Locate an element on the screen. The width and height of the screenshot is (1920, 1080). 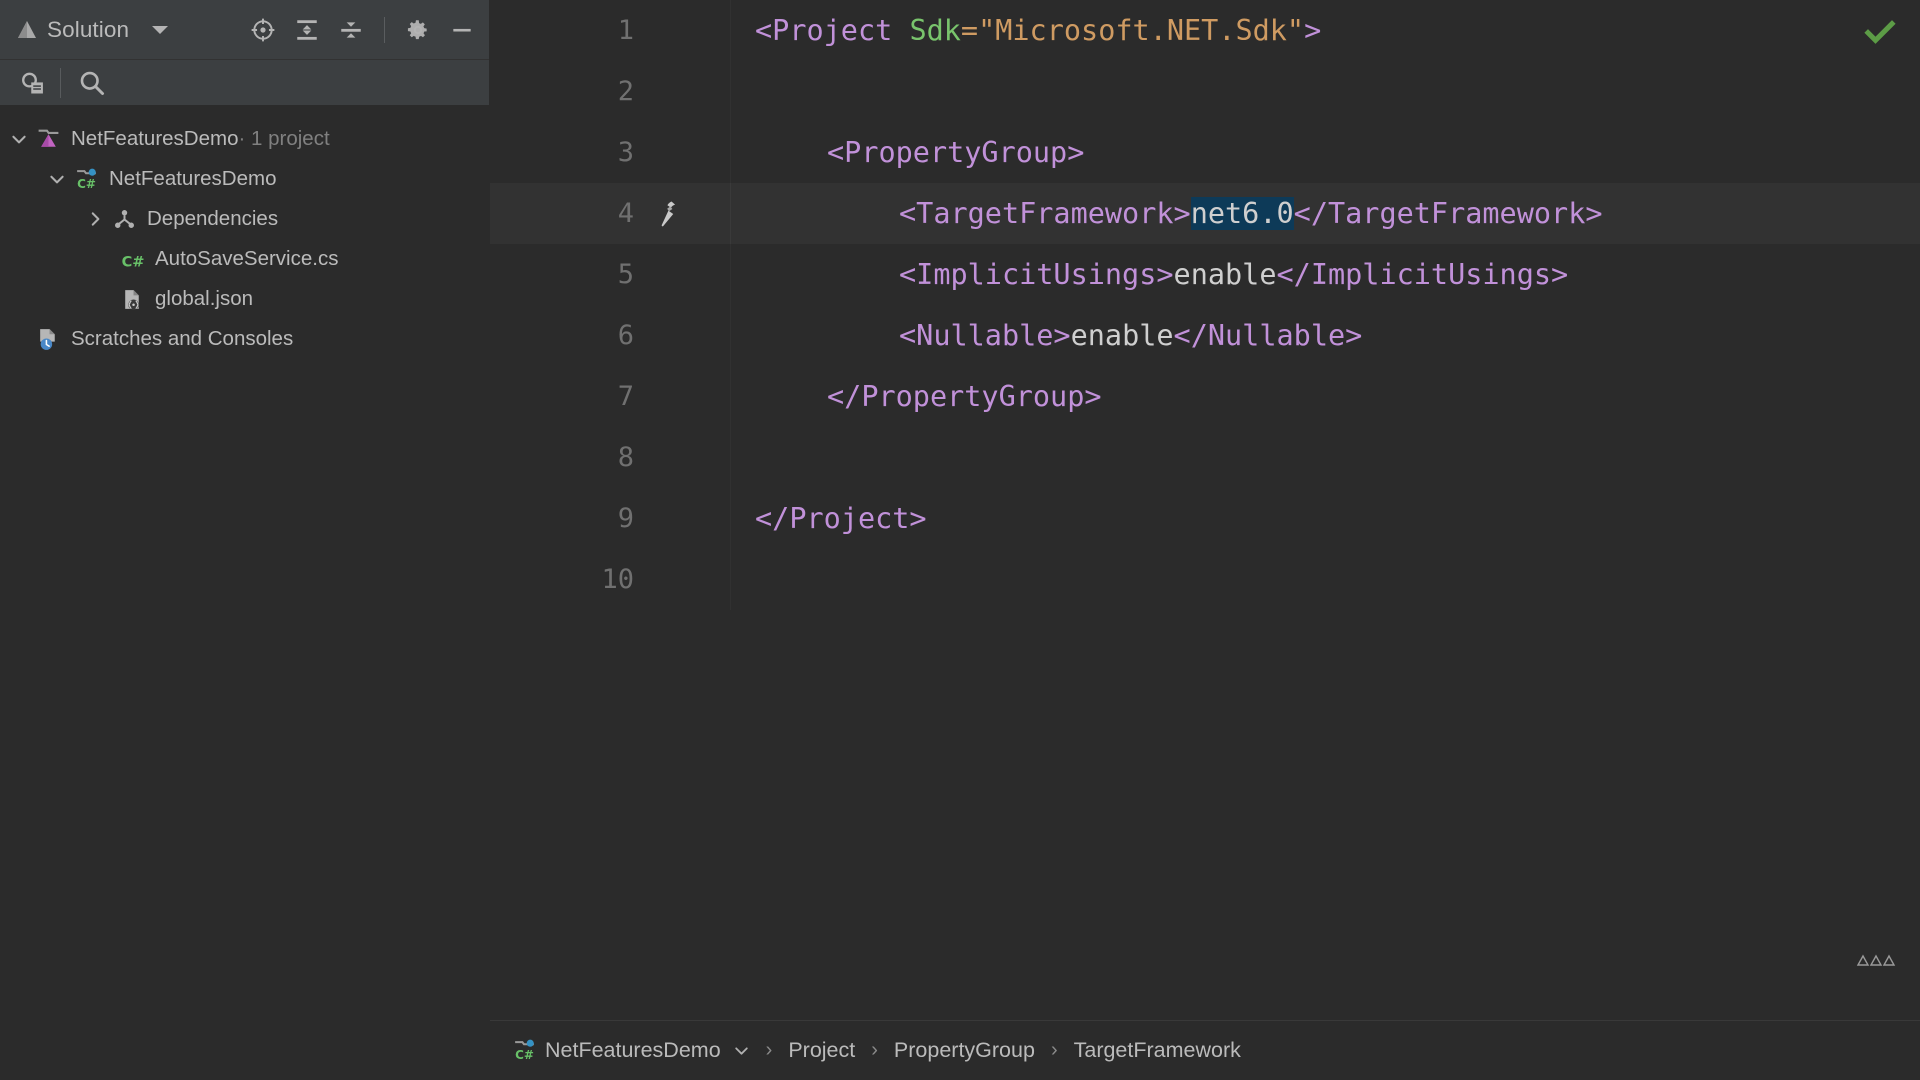
csharp-file-icon: C# is located at coordinates (132, 259).